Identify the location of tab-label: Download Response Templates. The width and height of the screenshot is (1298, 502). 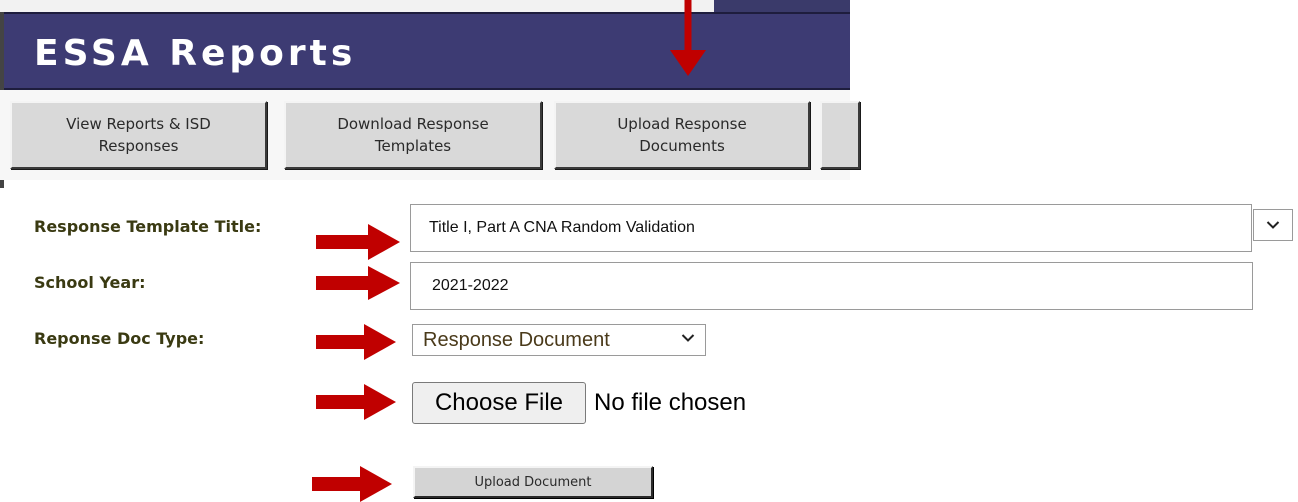
(413, 135).